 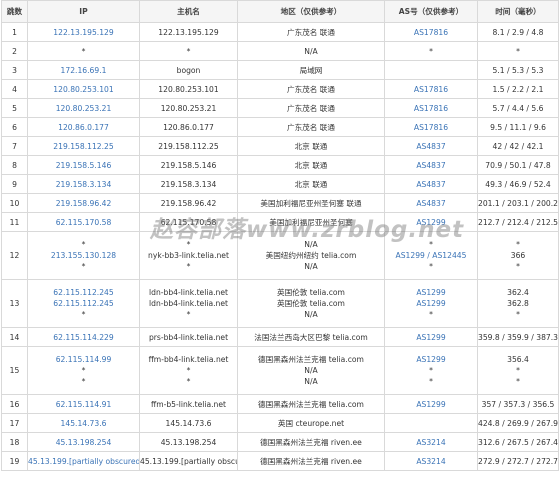 I want to click on time-cell: 70.9 / 50.1 / 47.8, so click(x=518, y=165).